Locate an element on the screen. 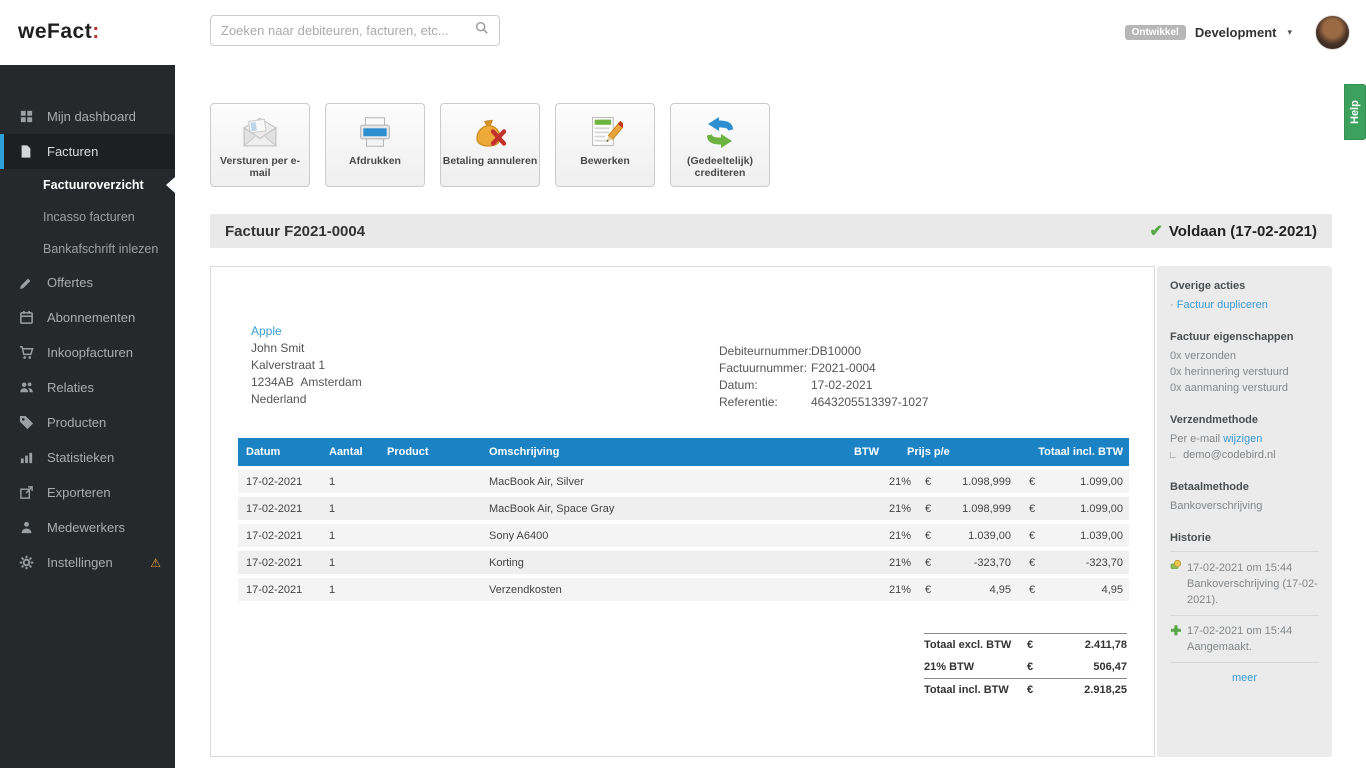 This screenshot has width=1366, height=768. status-badge: ✔ Voldaan (17-02-2021) is located at coordinates (1233, 231).